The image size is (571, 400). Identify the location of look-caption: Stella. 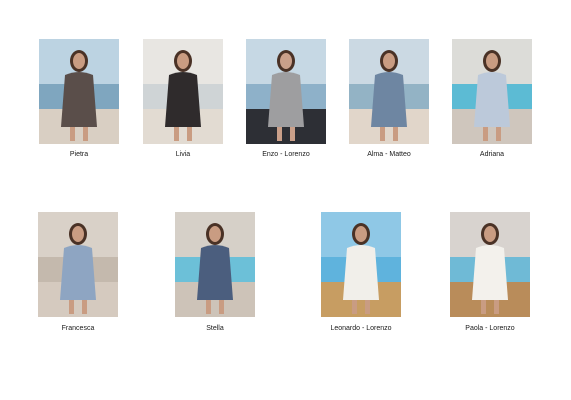
(215, 328).